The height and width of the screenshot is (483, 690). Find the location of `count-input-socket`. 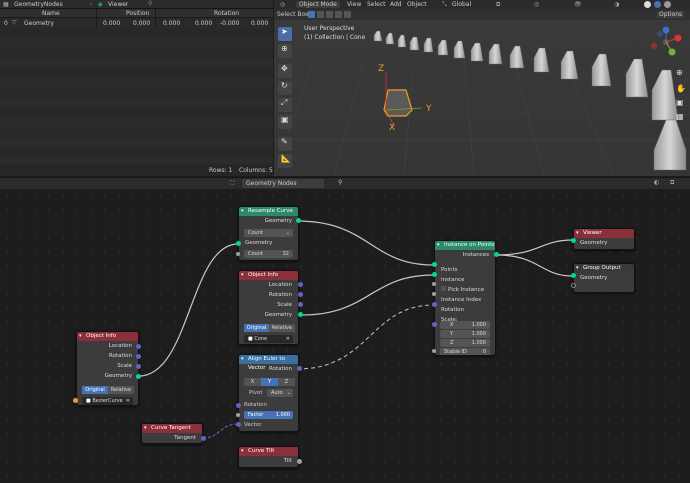

count-input-socket is located at coordinates (238, 254).